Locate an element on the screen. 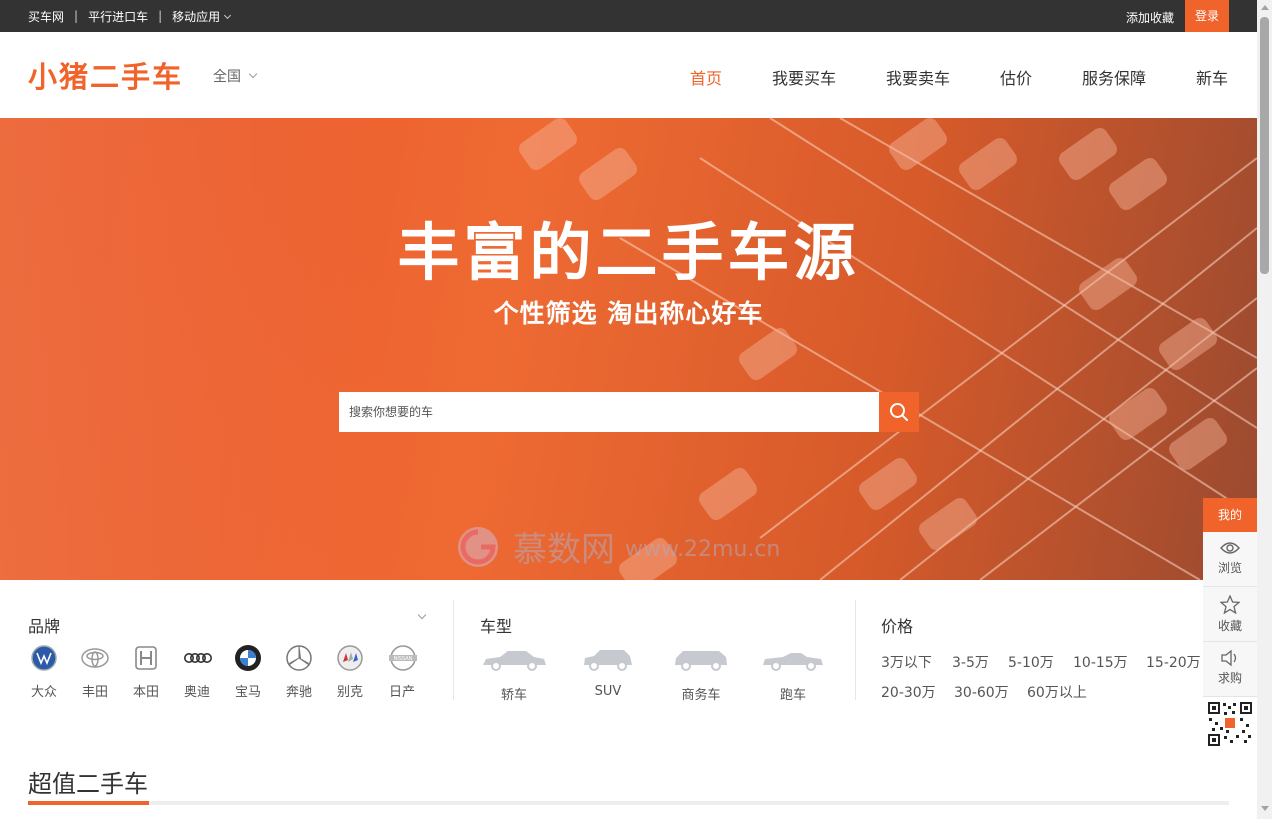 The height and width of the screenshot is (819, 1272). link-buy-car: 买车网 is located at coordinates (46, 16).